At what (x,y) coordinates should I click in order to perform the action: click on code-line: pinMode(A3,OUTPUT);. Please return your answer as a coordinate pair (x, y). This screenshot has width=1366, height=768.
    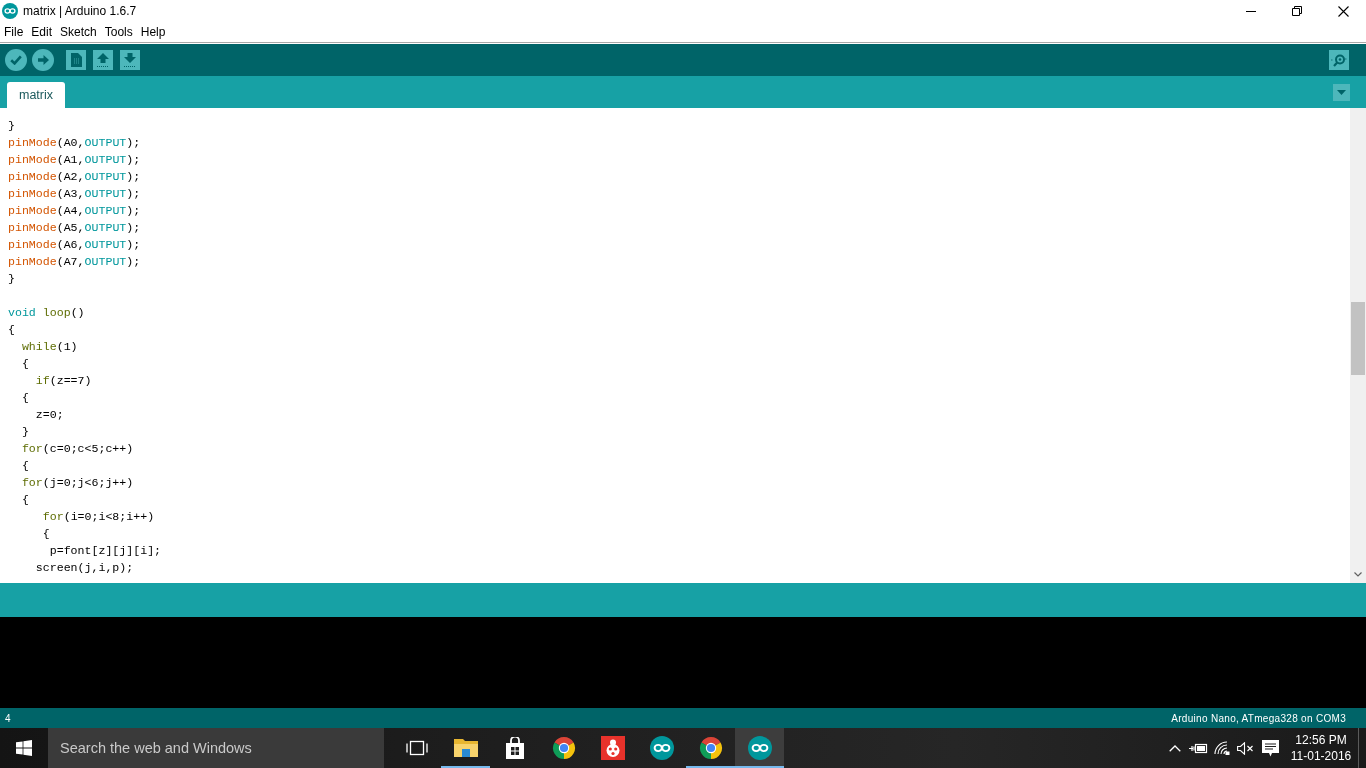
    Looking at the image, I should click on (74, 194).